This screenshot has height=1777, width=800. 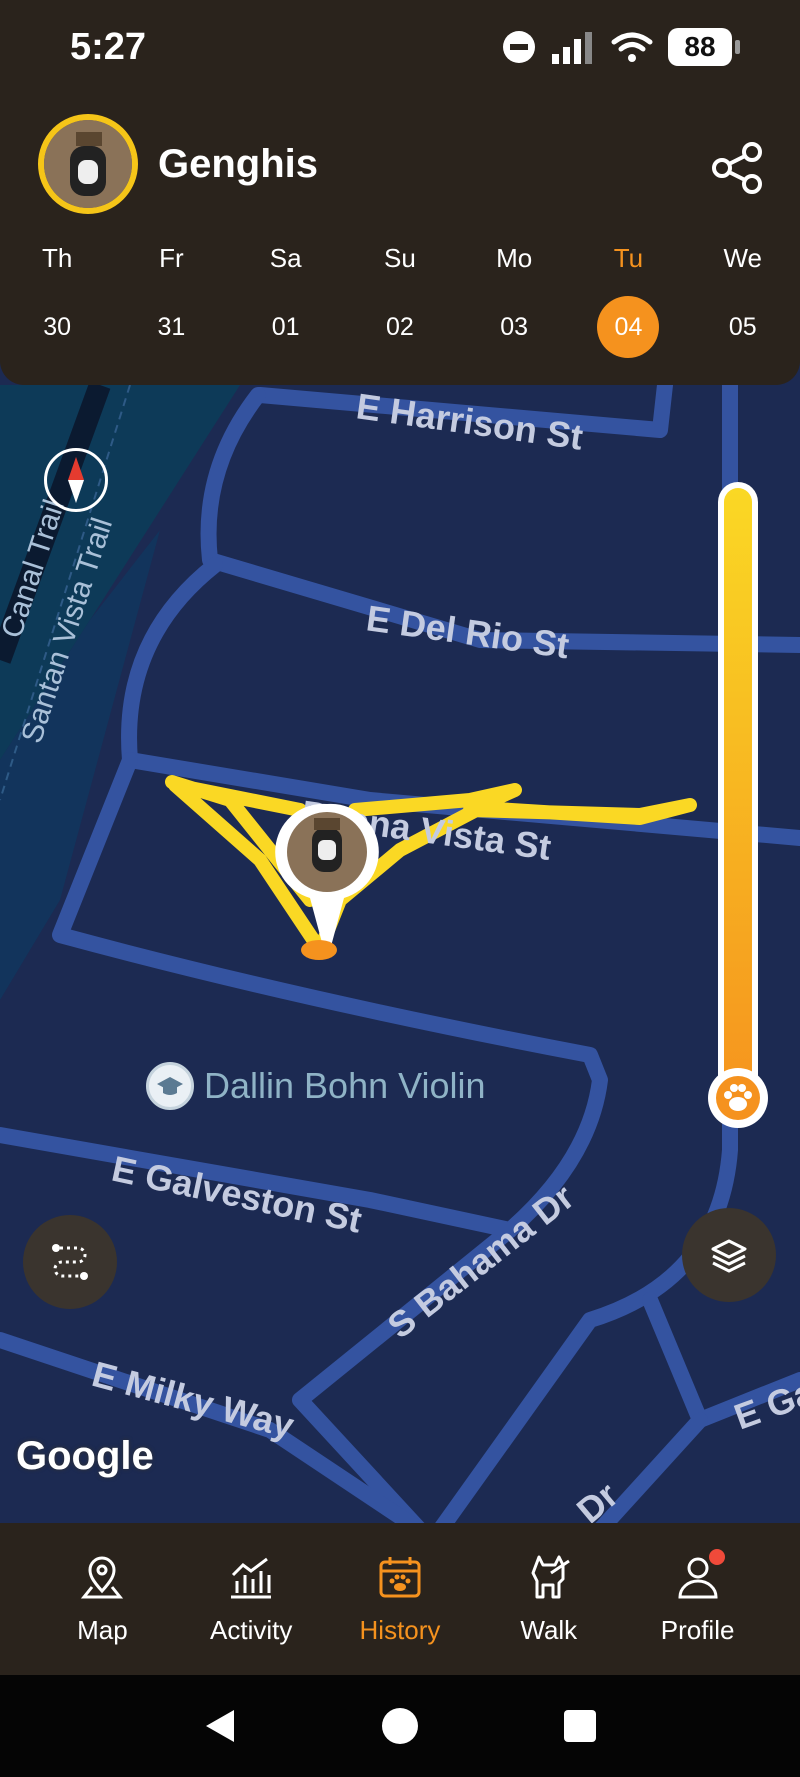 I want to click on nav-profile: Profile, so click(x=697, y=1599).